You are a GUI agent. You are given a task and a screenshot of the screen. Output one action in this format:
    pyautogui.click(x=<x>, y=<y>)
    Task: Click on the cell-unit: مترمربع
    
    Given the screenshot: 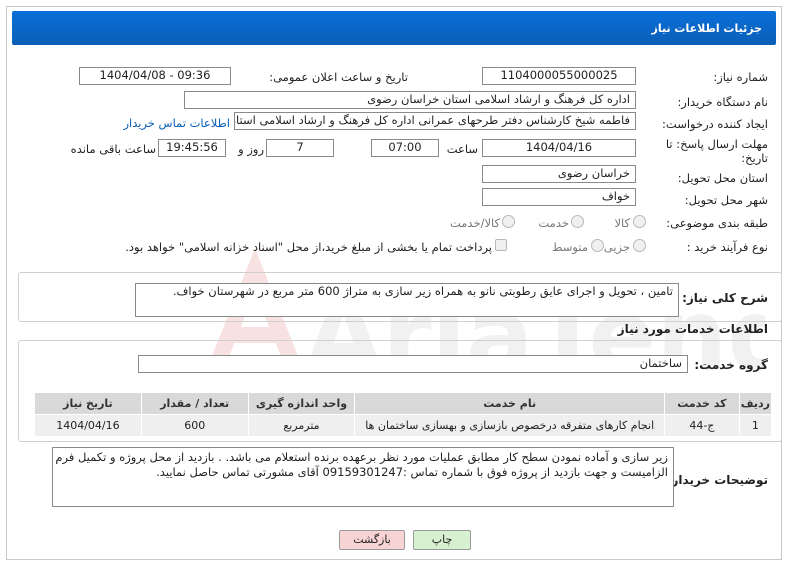 What is the action you would take?
    pyautogui.click(x=301, y=425)
    